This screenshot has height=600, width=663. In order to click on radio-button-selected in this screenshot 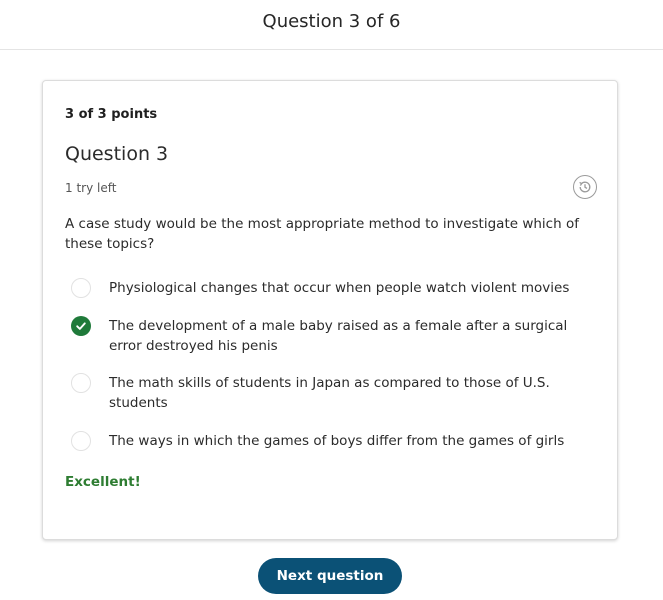, I will do `click(81, 326)`.